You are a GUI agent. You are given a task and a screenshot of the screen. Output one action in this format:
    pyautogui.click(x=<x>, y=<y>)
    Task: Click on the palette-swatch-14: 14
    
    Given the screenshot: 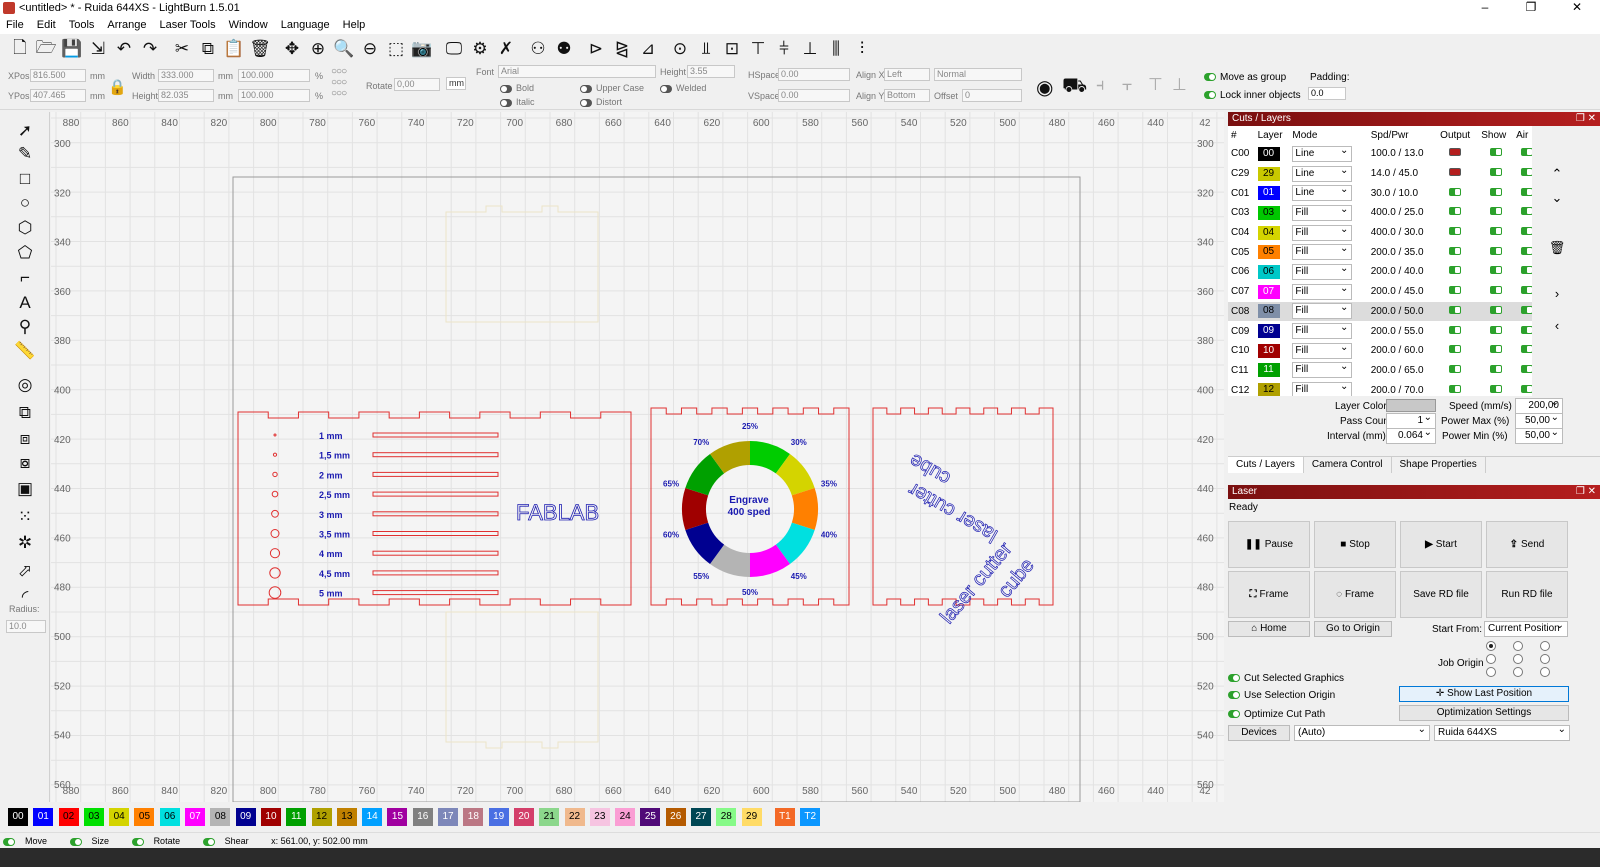 What is the action you would take?
    pyautogui.click(x=372, y=817)
    